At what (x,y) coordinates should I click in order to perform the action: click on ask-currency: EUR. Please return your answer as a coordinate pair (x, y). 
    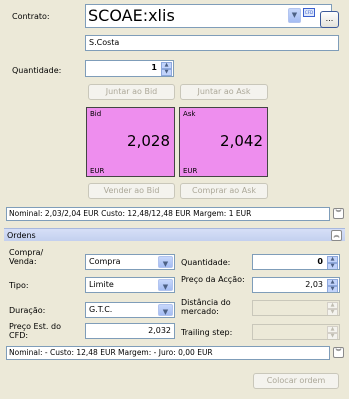
    Looking at the image, I should click on (190, 171).